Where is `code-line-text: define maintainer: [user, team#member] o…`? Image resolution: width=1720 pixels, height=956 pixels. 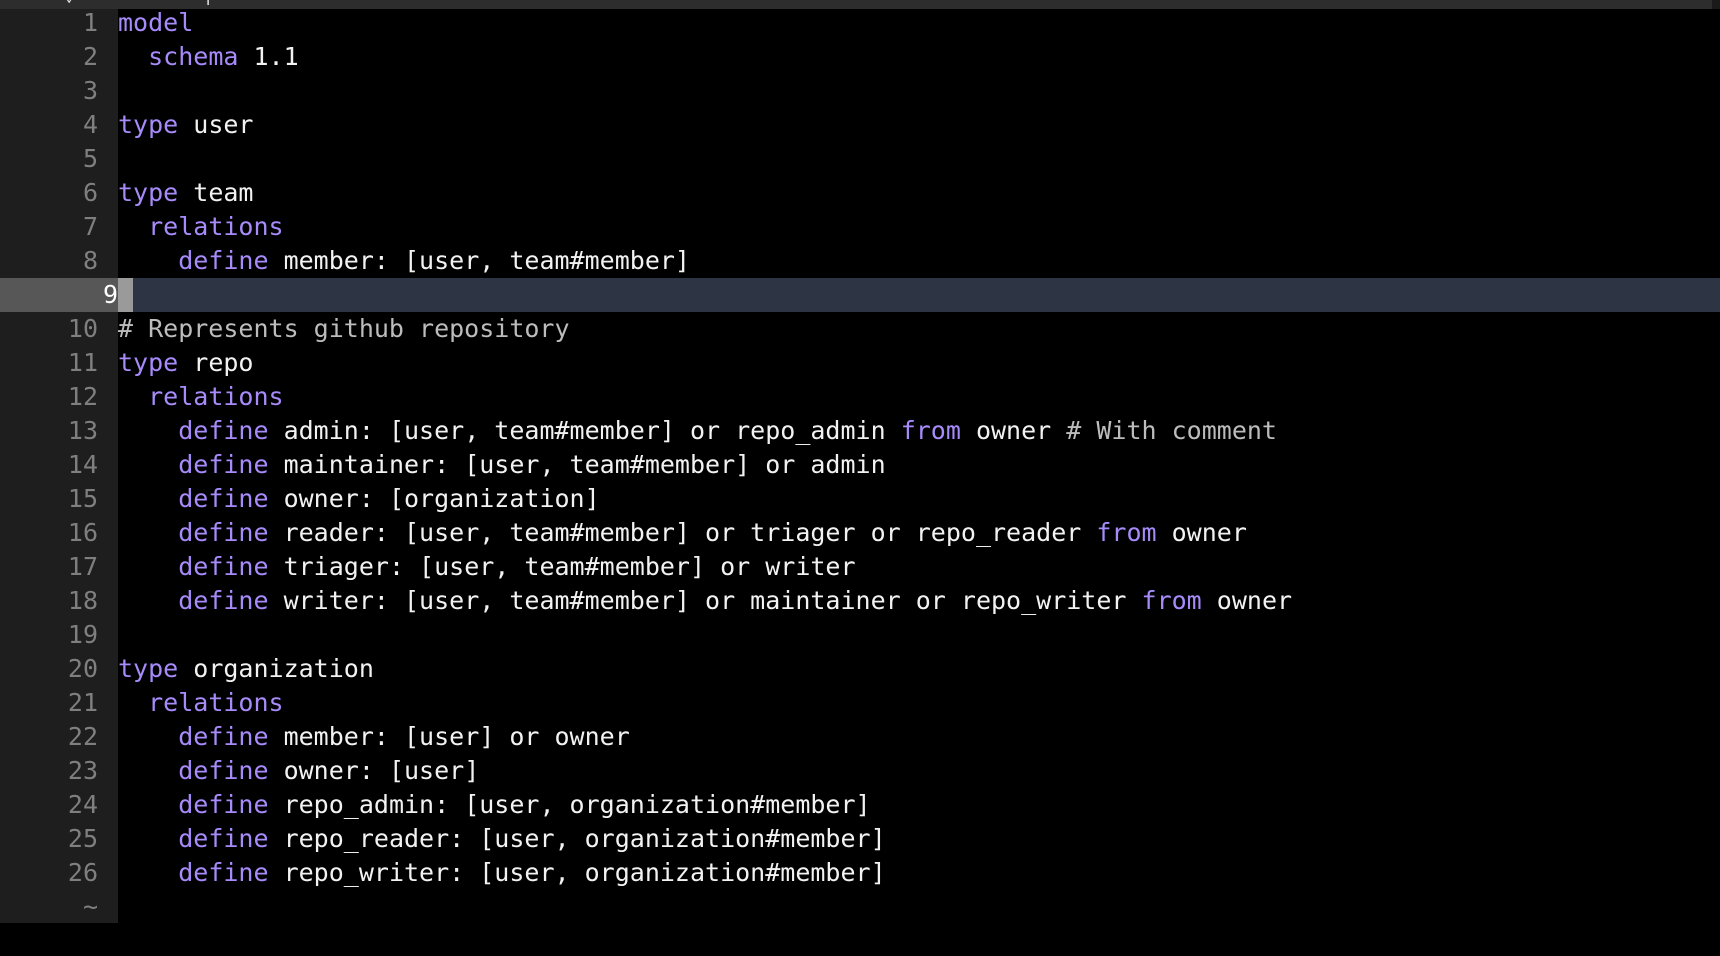 code-line-text: define maintainer: [user, team#member] o… is located at coordinates (501, 465).